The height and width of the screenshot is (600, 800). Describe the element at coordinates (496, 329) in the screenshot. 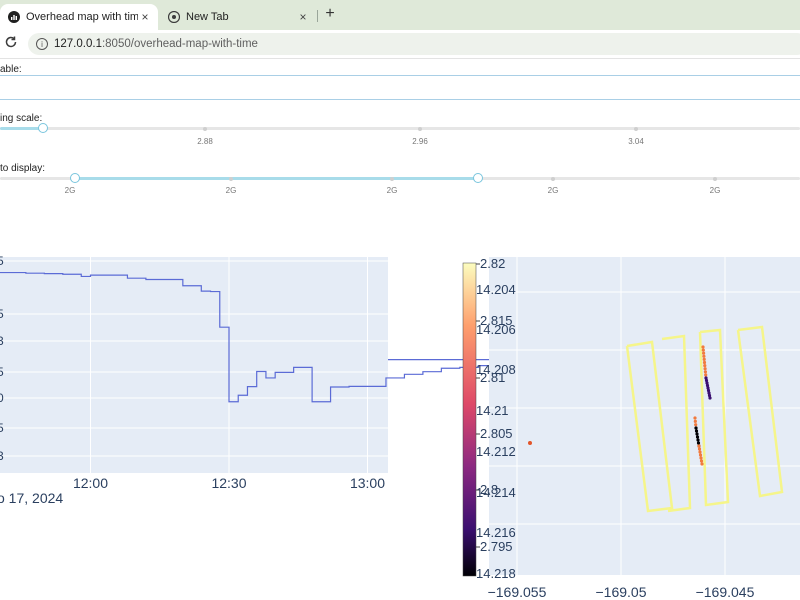

I see `colorbar-tick-label: 14.206` at that location.